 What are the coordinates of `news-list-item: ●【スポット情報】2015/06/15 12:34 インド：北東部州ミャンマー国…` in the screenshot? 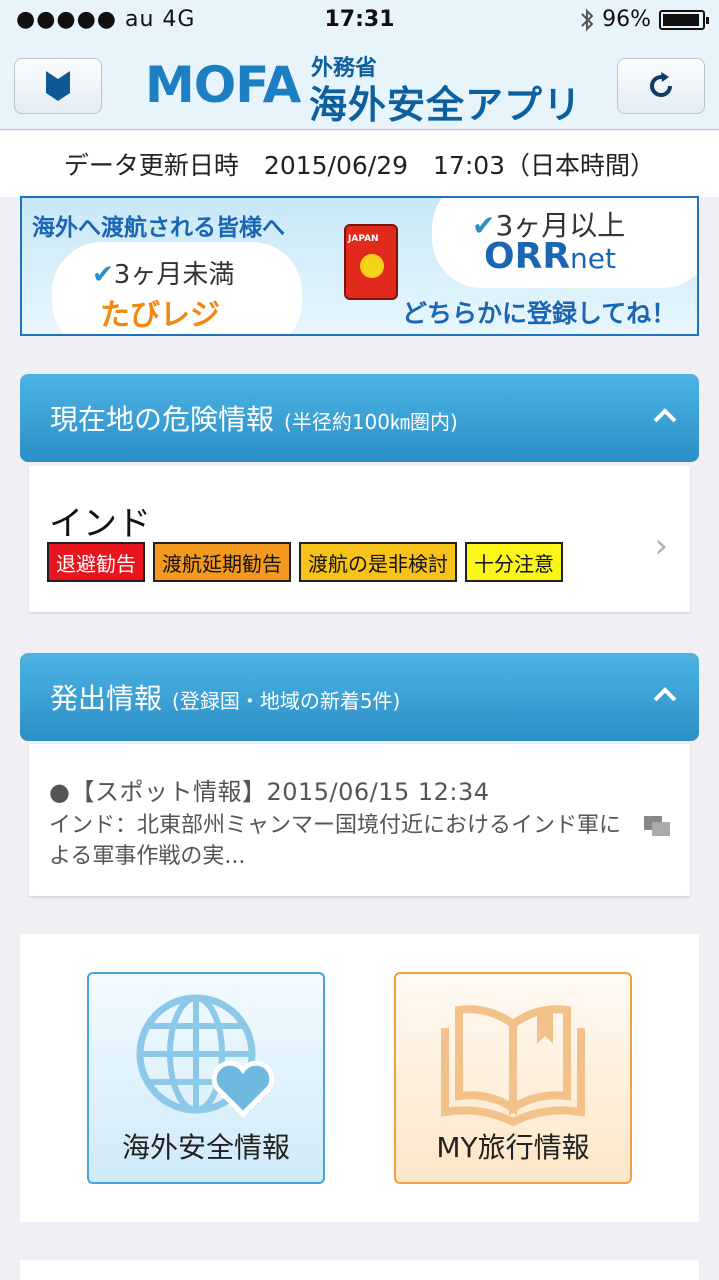 It's located at (359, 820).